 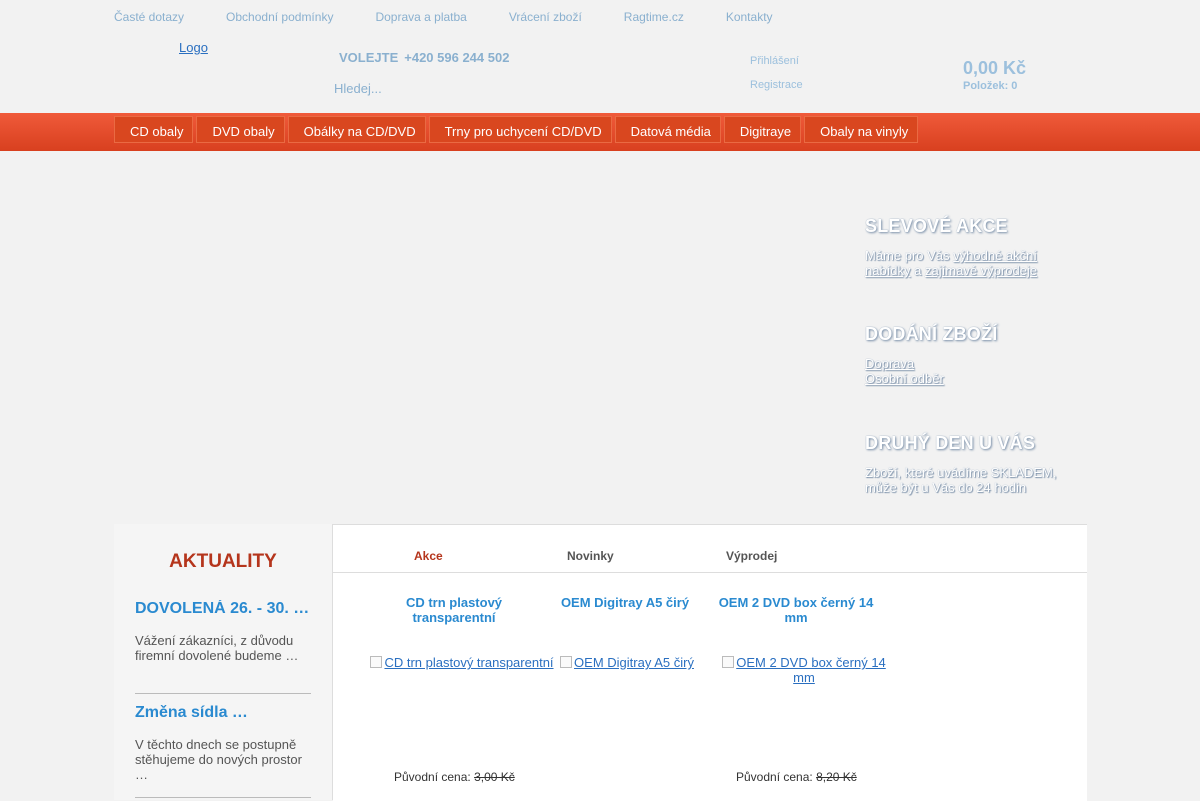 What do you see at coordinates (149, 17) in the screenshot?
I see `top-link-faq: Časté dotazy` at bounding box center [149, 17].